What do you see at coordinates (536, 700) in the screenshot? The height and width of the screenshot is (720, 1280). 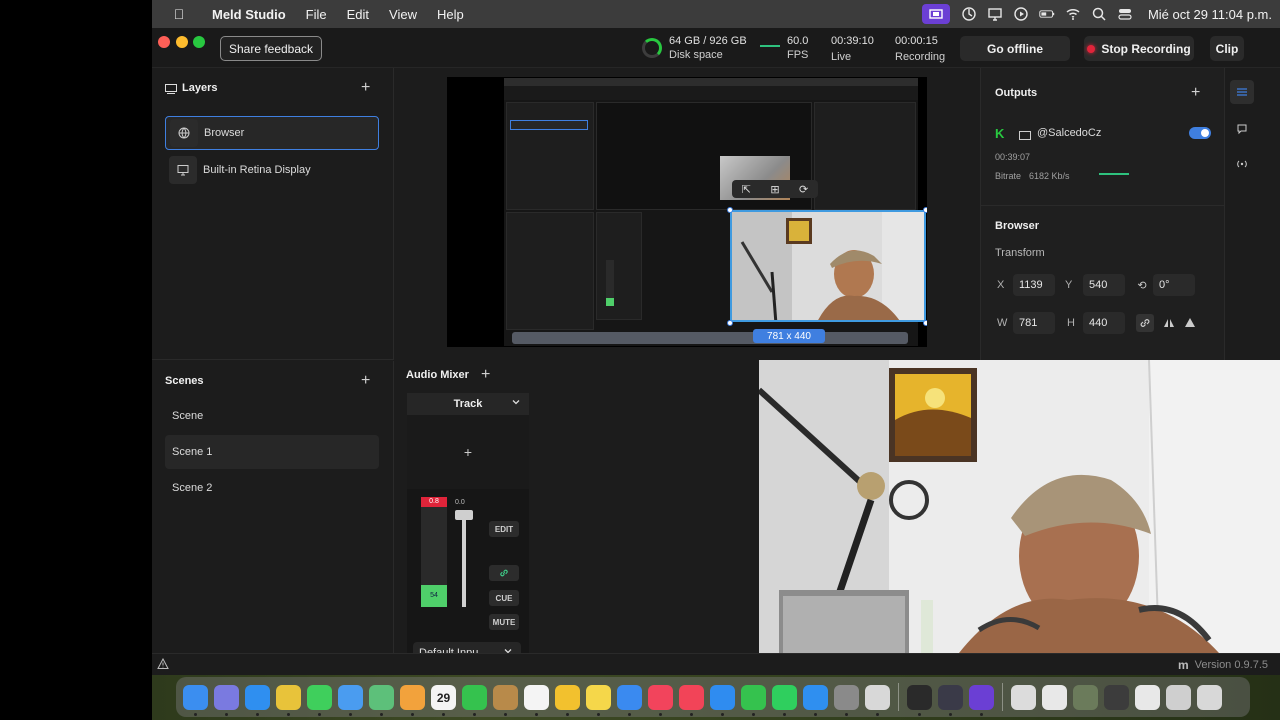 I see `reminders-icon` at bounding box center [536, 700].